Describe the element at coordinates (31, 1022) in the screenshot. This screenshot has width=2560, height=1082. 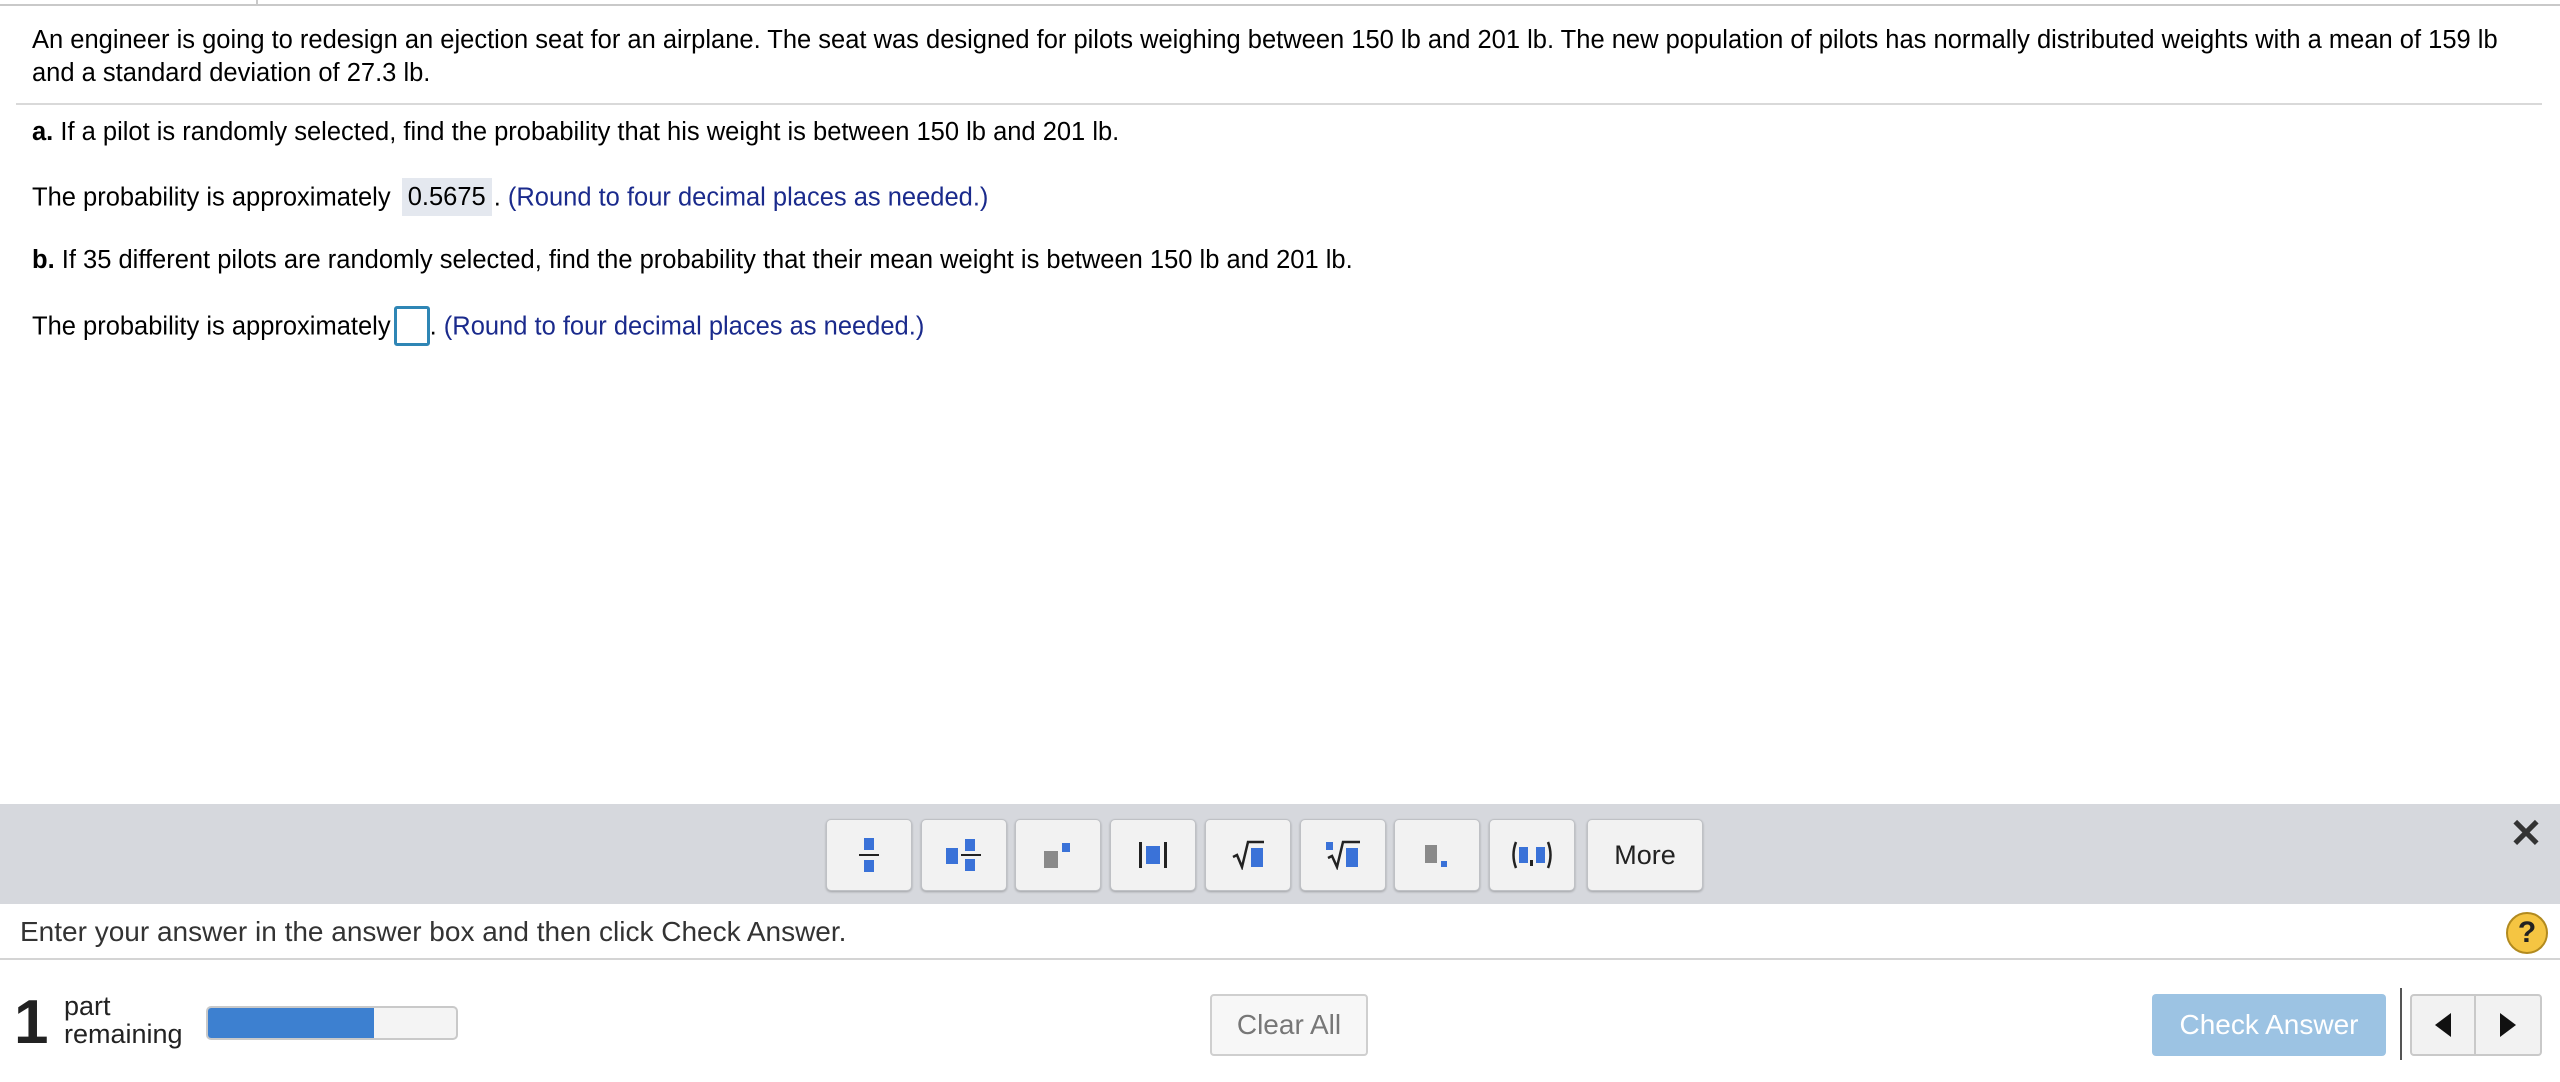
I see `parts-remaining-count: 1` at that location.